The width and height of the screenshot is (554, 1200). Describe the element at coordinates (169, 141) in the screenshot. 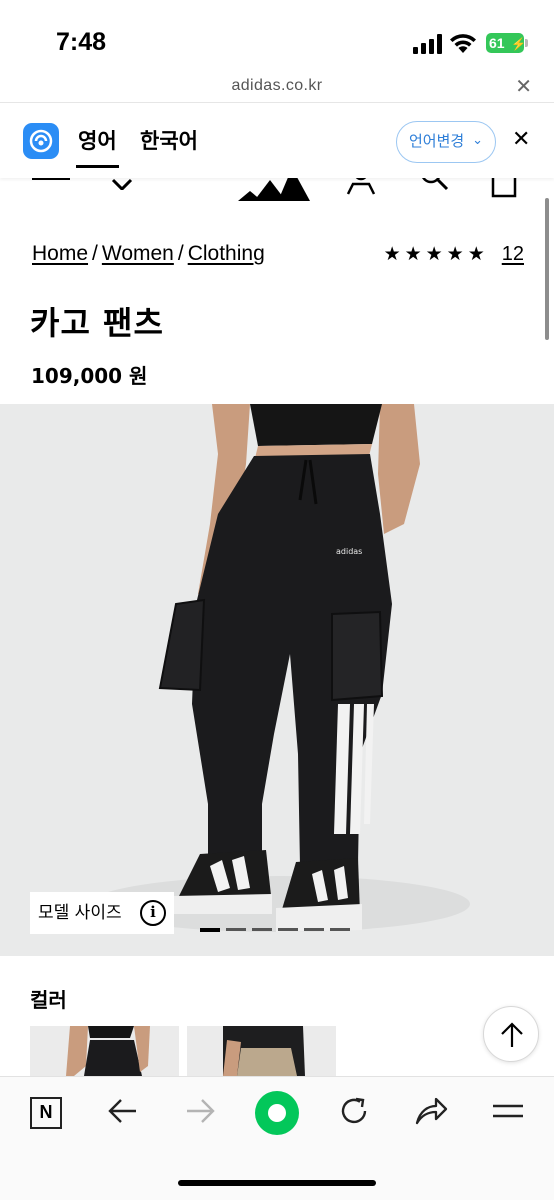

I see `tab-target-language: 한국어` at that location.